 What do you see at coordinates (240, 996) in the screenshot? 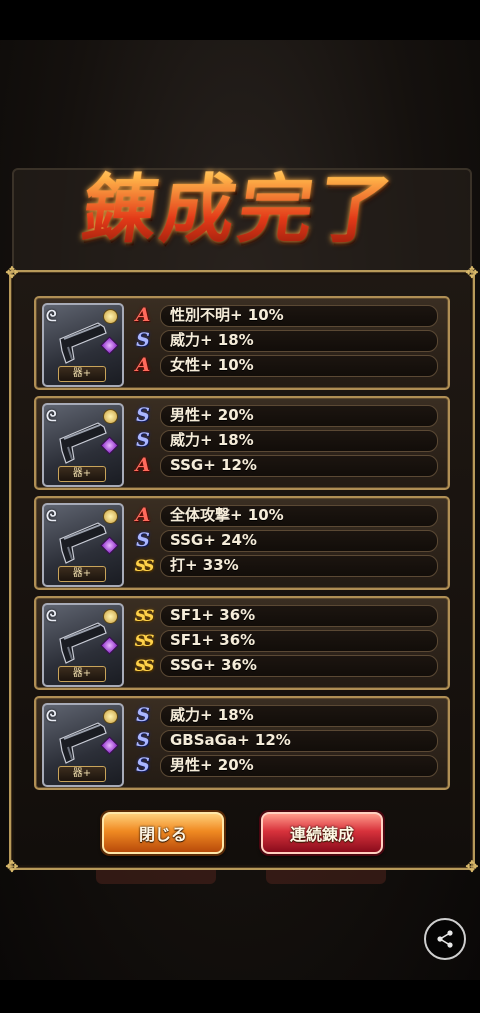
I see `navigation-bar` at bounding box center [240, 996].